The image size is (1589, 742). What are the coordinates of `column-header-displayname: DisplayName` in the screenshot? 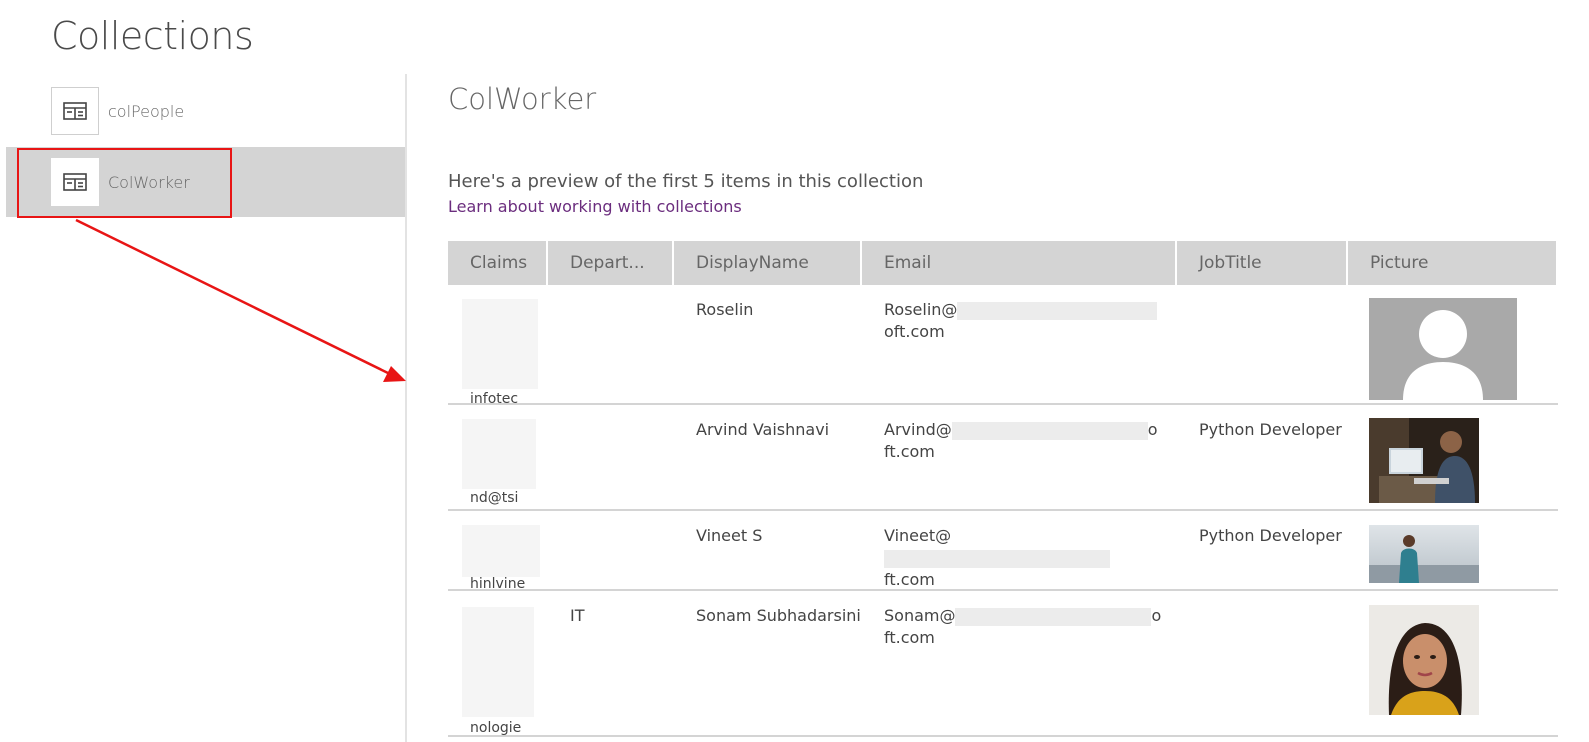 It's located at (768, 263).